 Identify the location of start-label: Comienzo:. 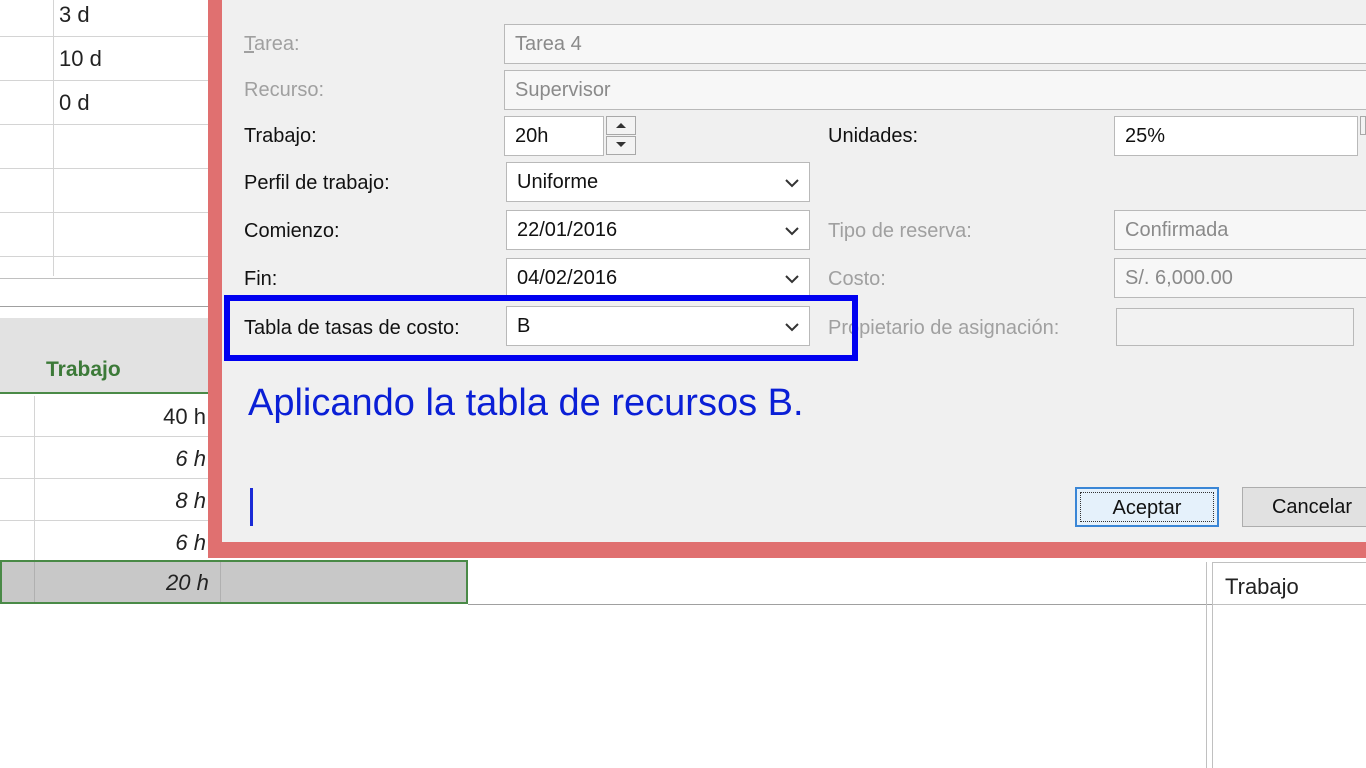
(292, 231).